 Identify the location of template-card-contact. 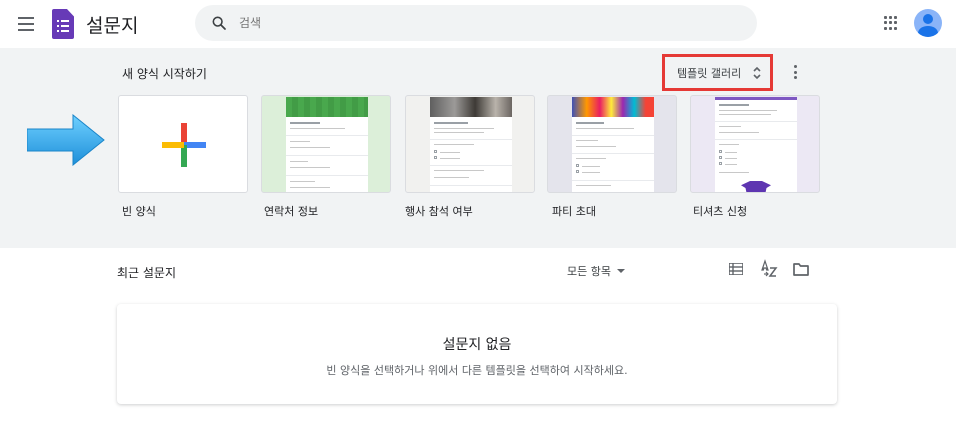
(326, 144).